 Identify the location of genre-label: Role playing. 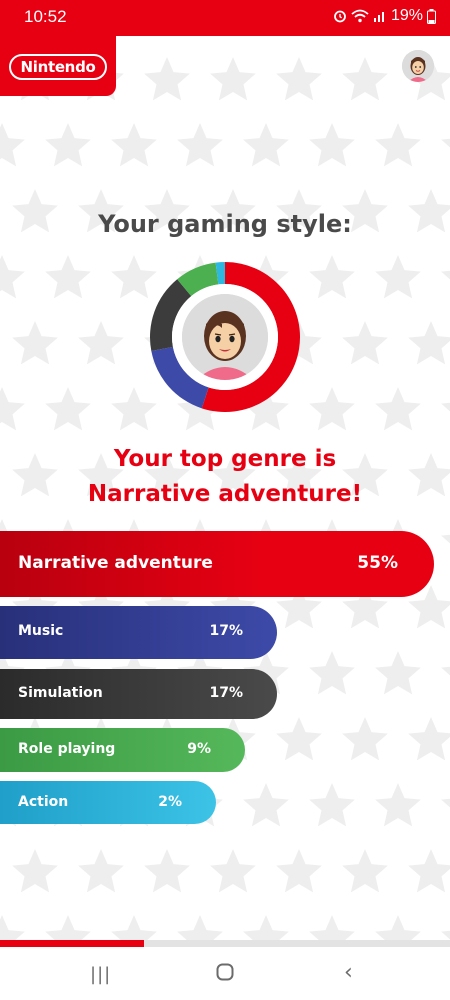
(67, 749).